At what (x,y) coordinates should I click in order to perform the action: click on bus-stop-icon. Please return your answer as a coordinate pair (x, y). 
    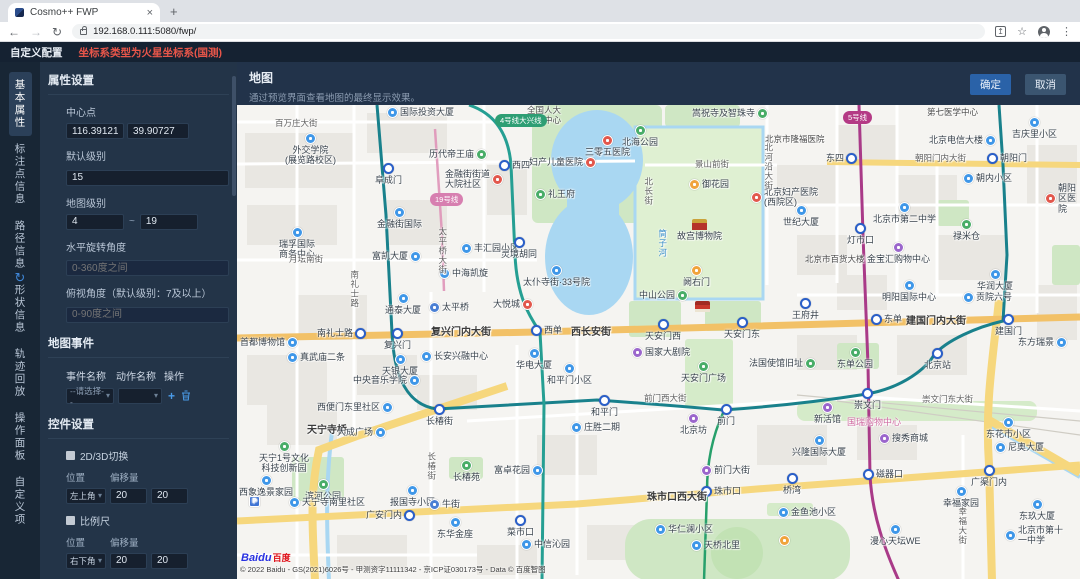
    Looking at the image, I should click on (434, 307).